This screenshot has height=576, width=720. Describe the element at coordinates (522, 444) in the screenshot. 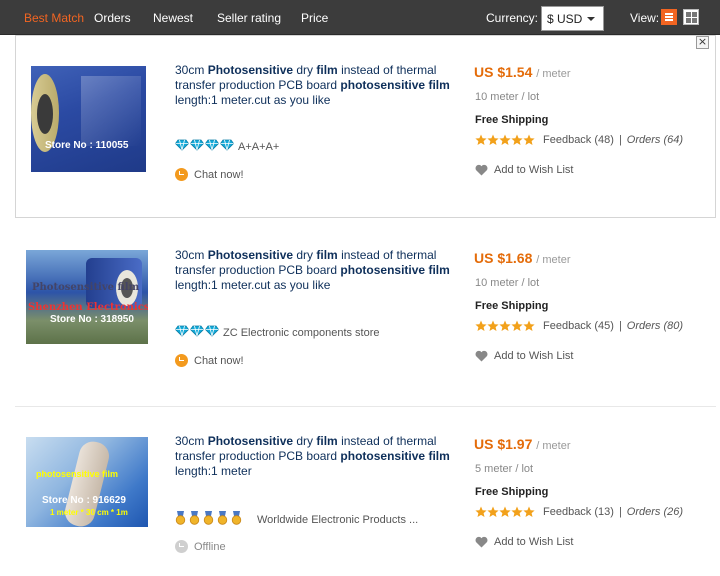

I see `price: US $1.97 / meter` at that location.